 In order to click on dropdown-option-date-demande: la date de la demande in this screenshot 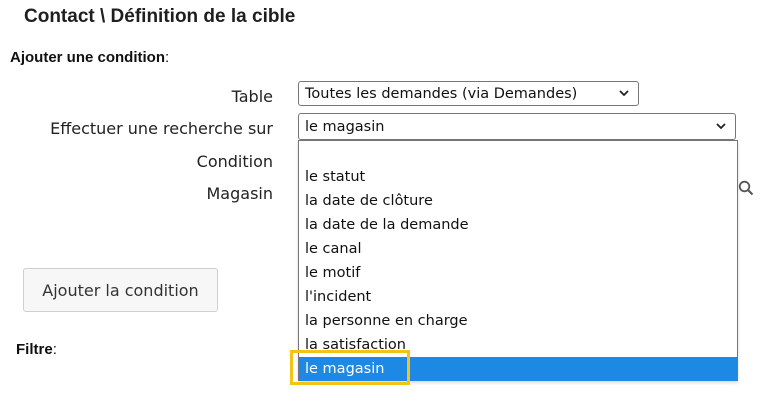, I will do `click(518, 225)`.